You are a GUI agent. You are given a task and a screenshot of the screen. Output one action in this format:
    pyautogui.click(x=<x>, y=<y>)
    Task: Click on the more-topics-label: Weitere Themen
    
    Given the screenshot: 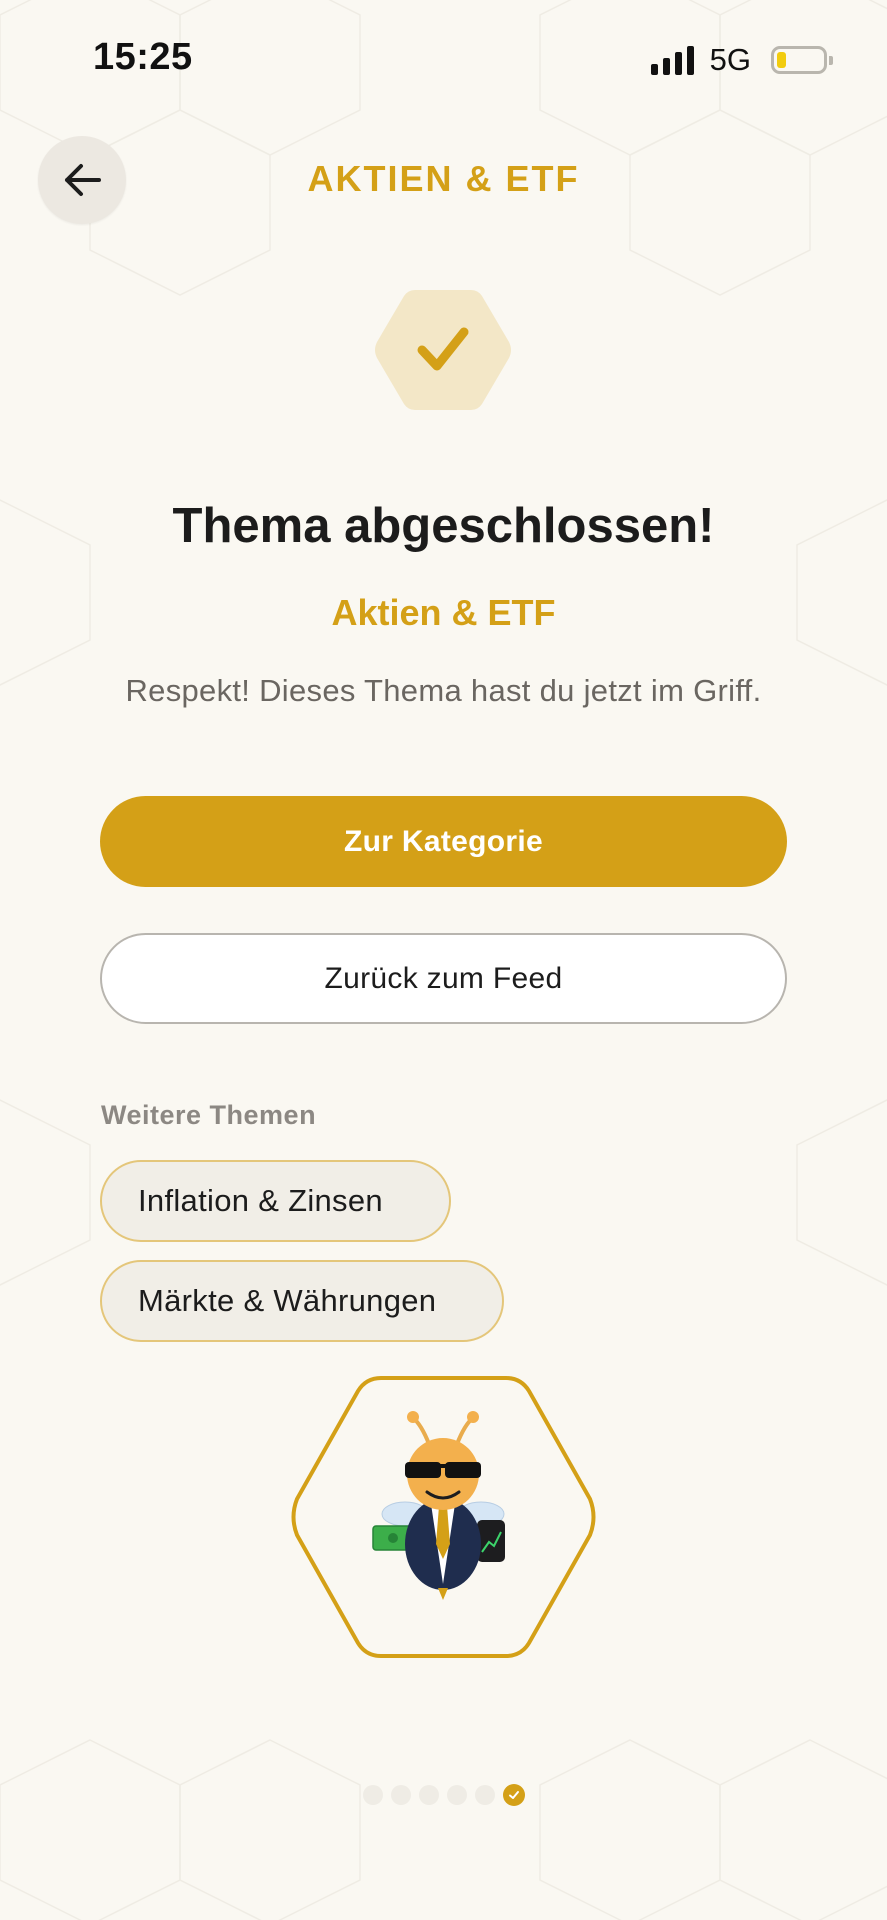 What is the action you would take?
    pyautogui.click(x=209, y=1115)
    